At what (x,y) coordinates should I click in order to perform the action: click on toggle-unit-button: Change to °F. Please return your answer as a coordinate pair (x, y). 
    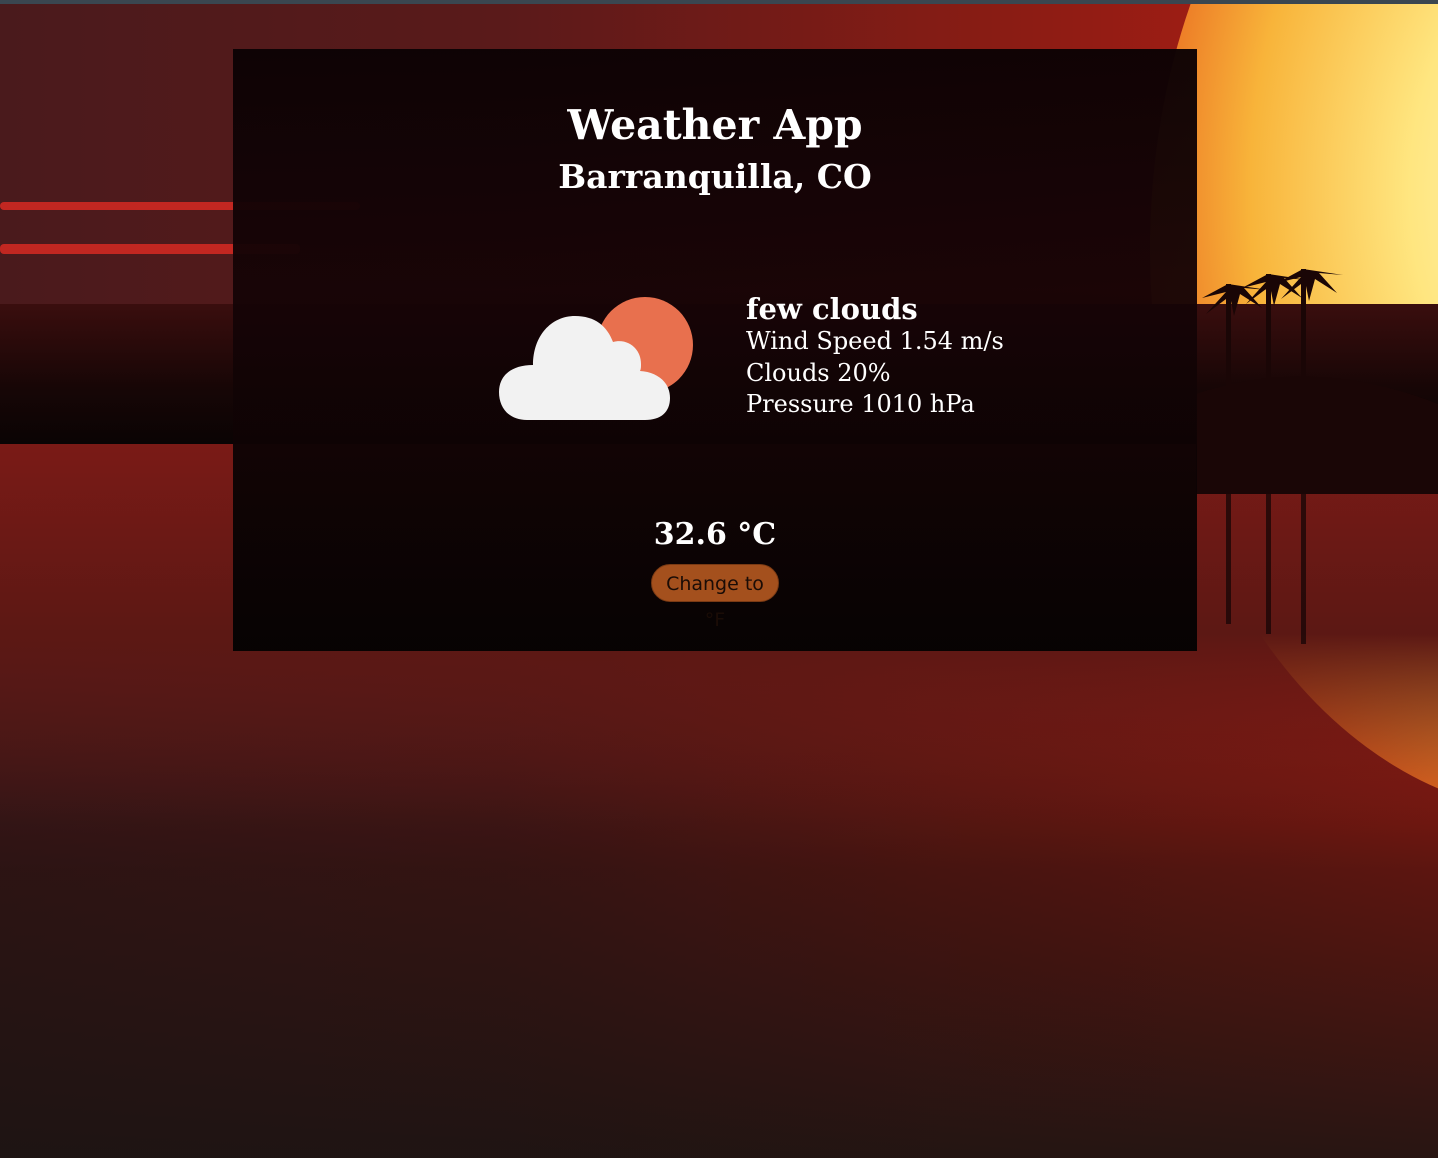
    Looking at the image, I should click on (715, 597).